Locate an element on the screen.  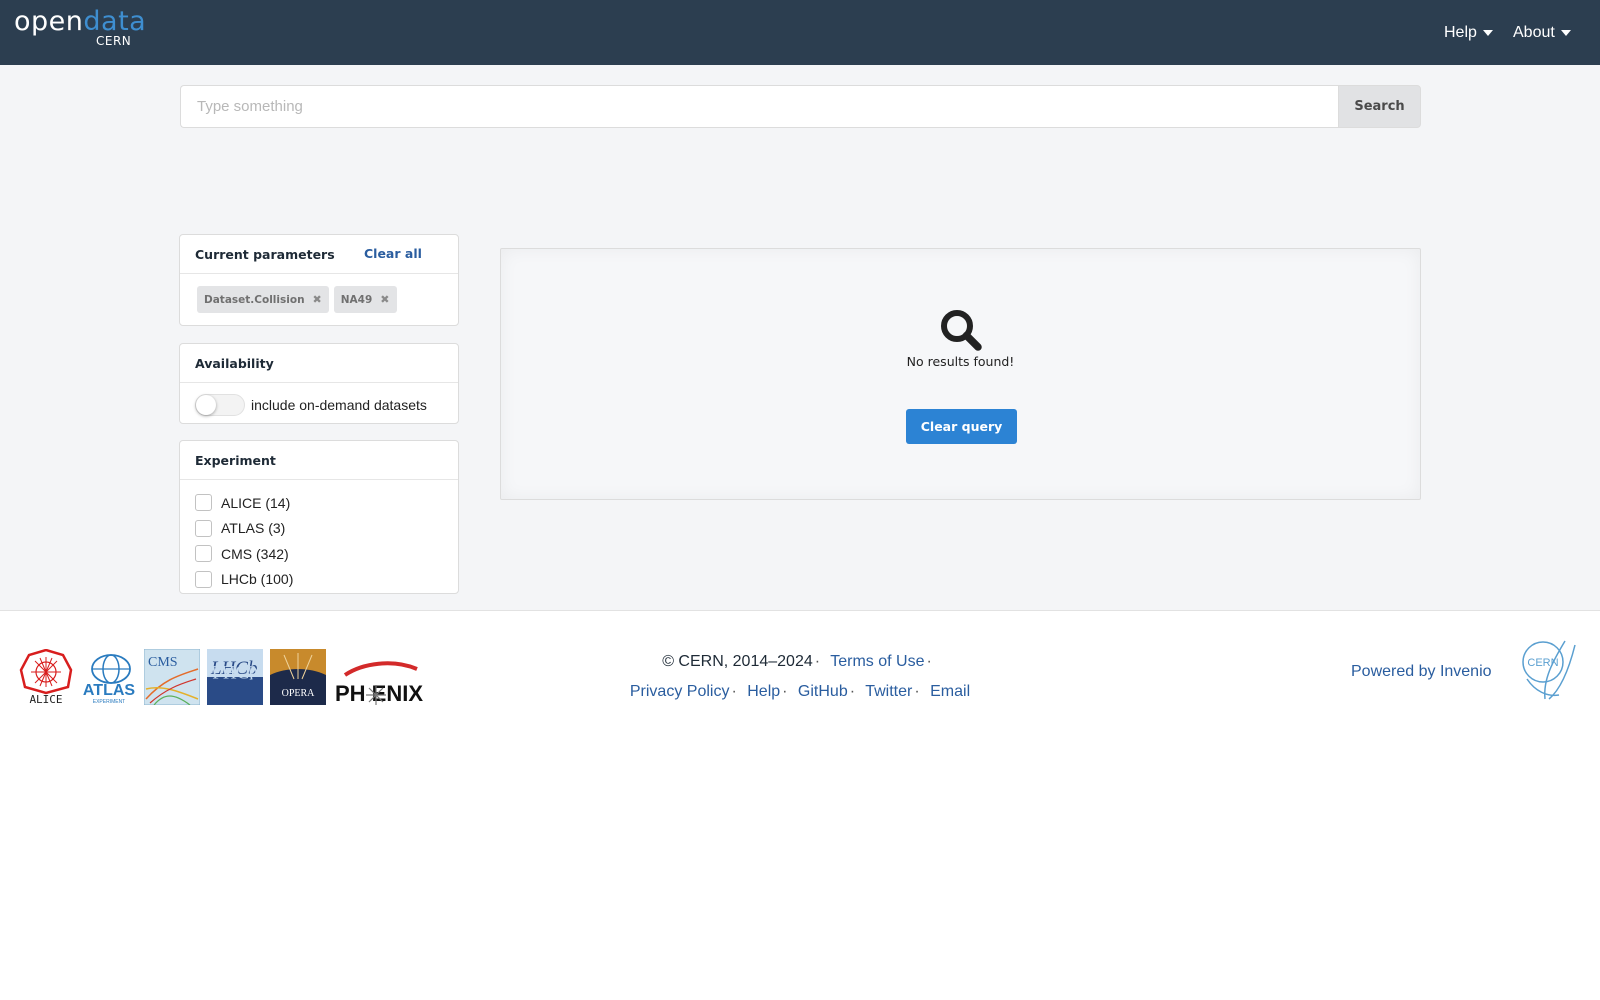
logo-wordmark: opendata is located at coordinates (80, 21).